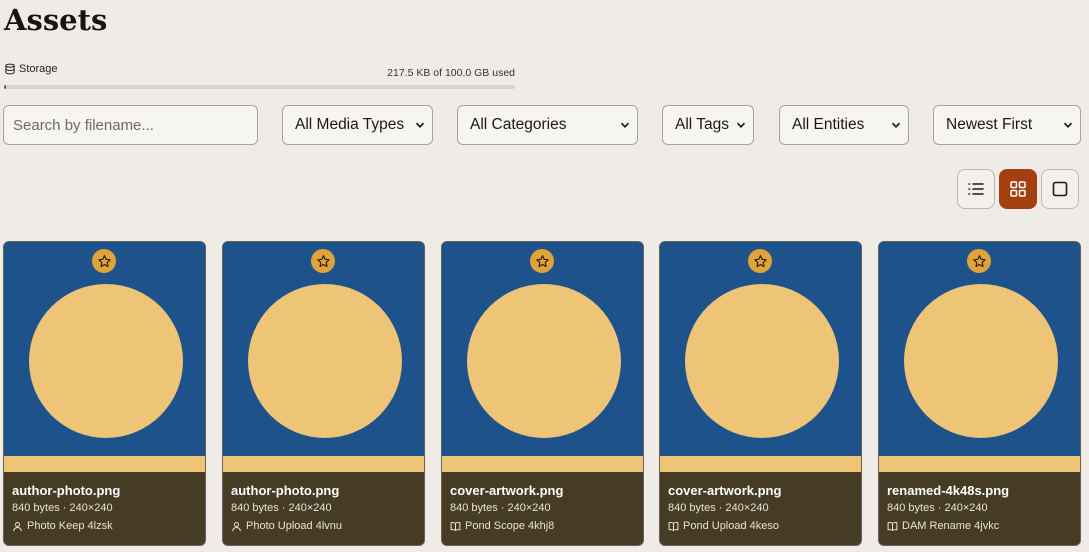 This screenshot has height=552, width=1089. What do you see at coordinates (38, 69) in the screenshot?
I see `storage-label: Storage` at bounding box center [38, 69].